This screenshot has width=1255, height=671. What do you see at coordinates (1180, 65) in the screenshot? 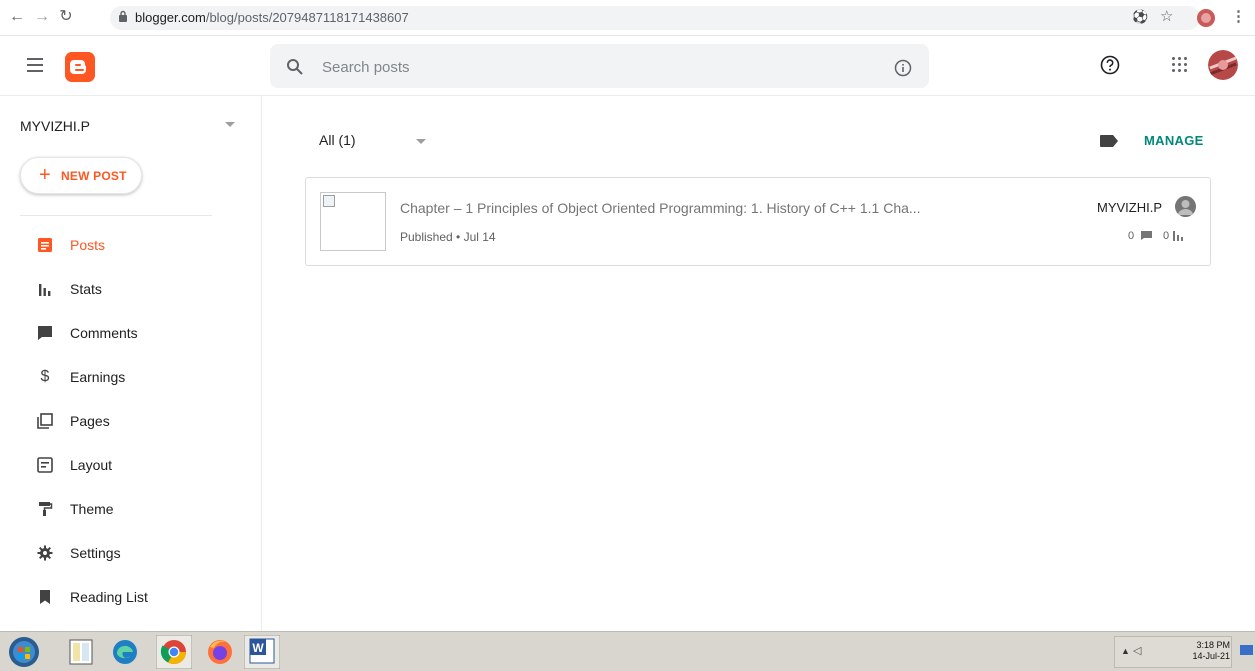
I see `apps-grid-icon` at bounding box center [1180, 65].